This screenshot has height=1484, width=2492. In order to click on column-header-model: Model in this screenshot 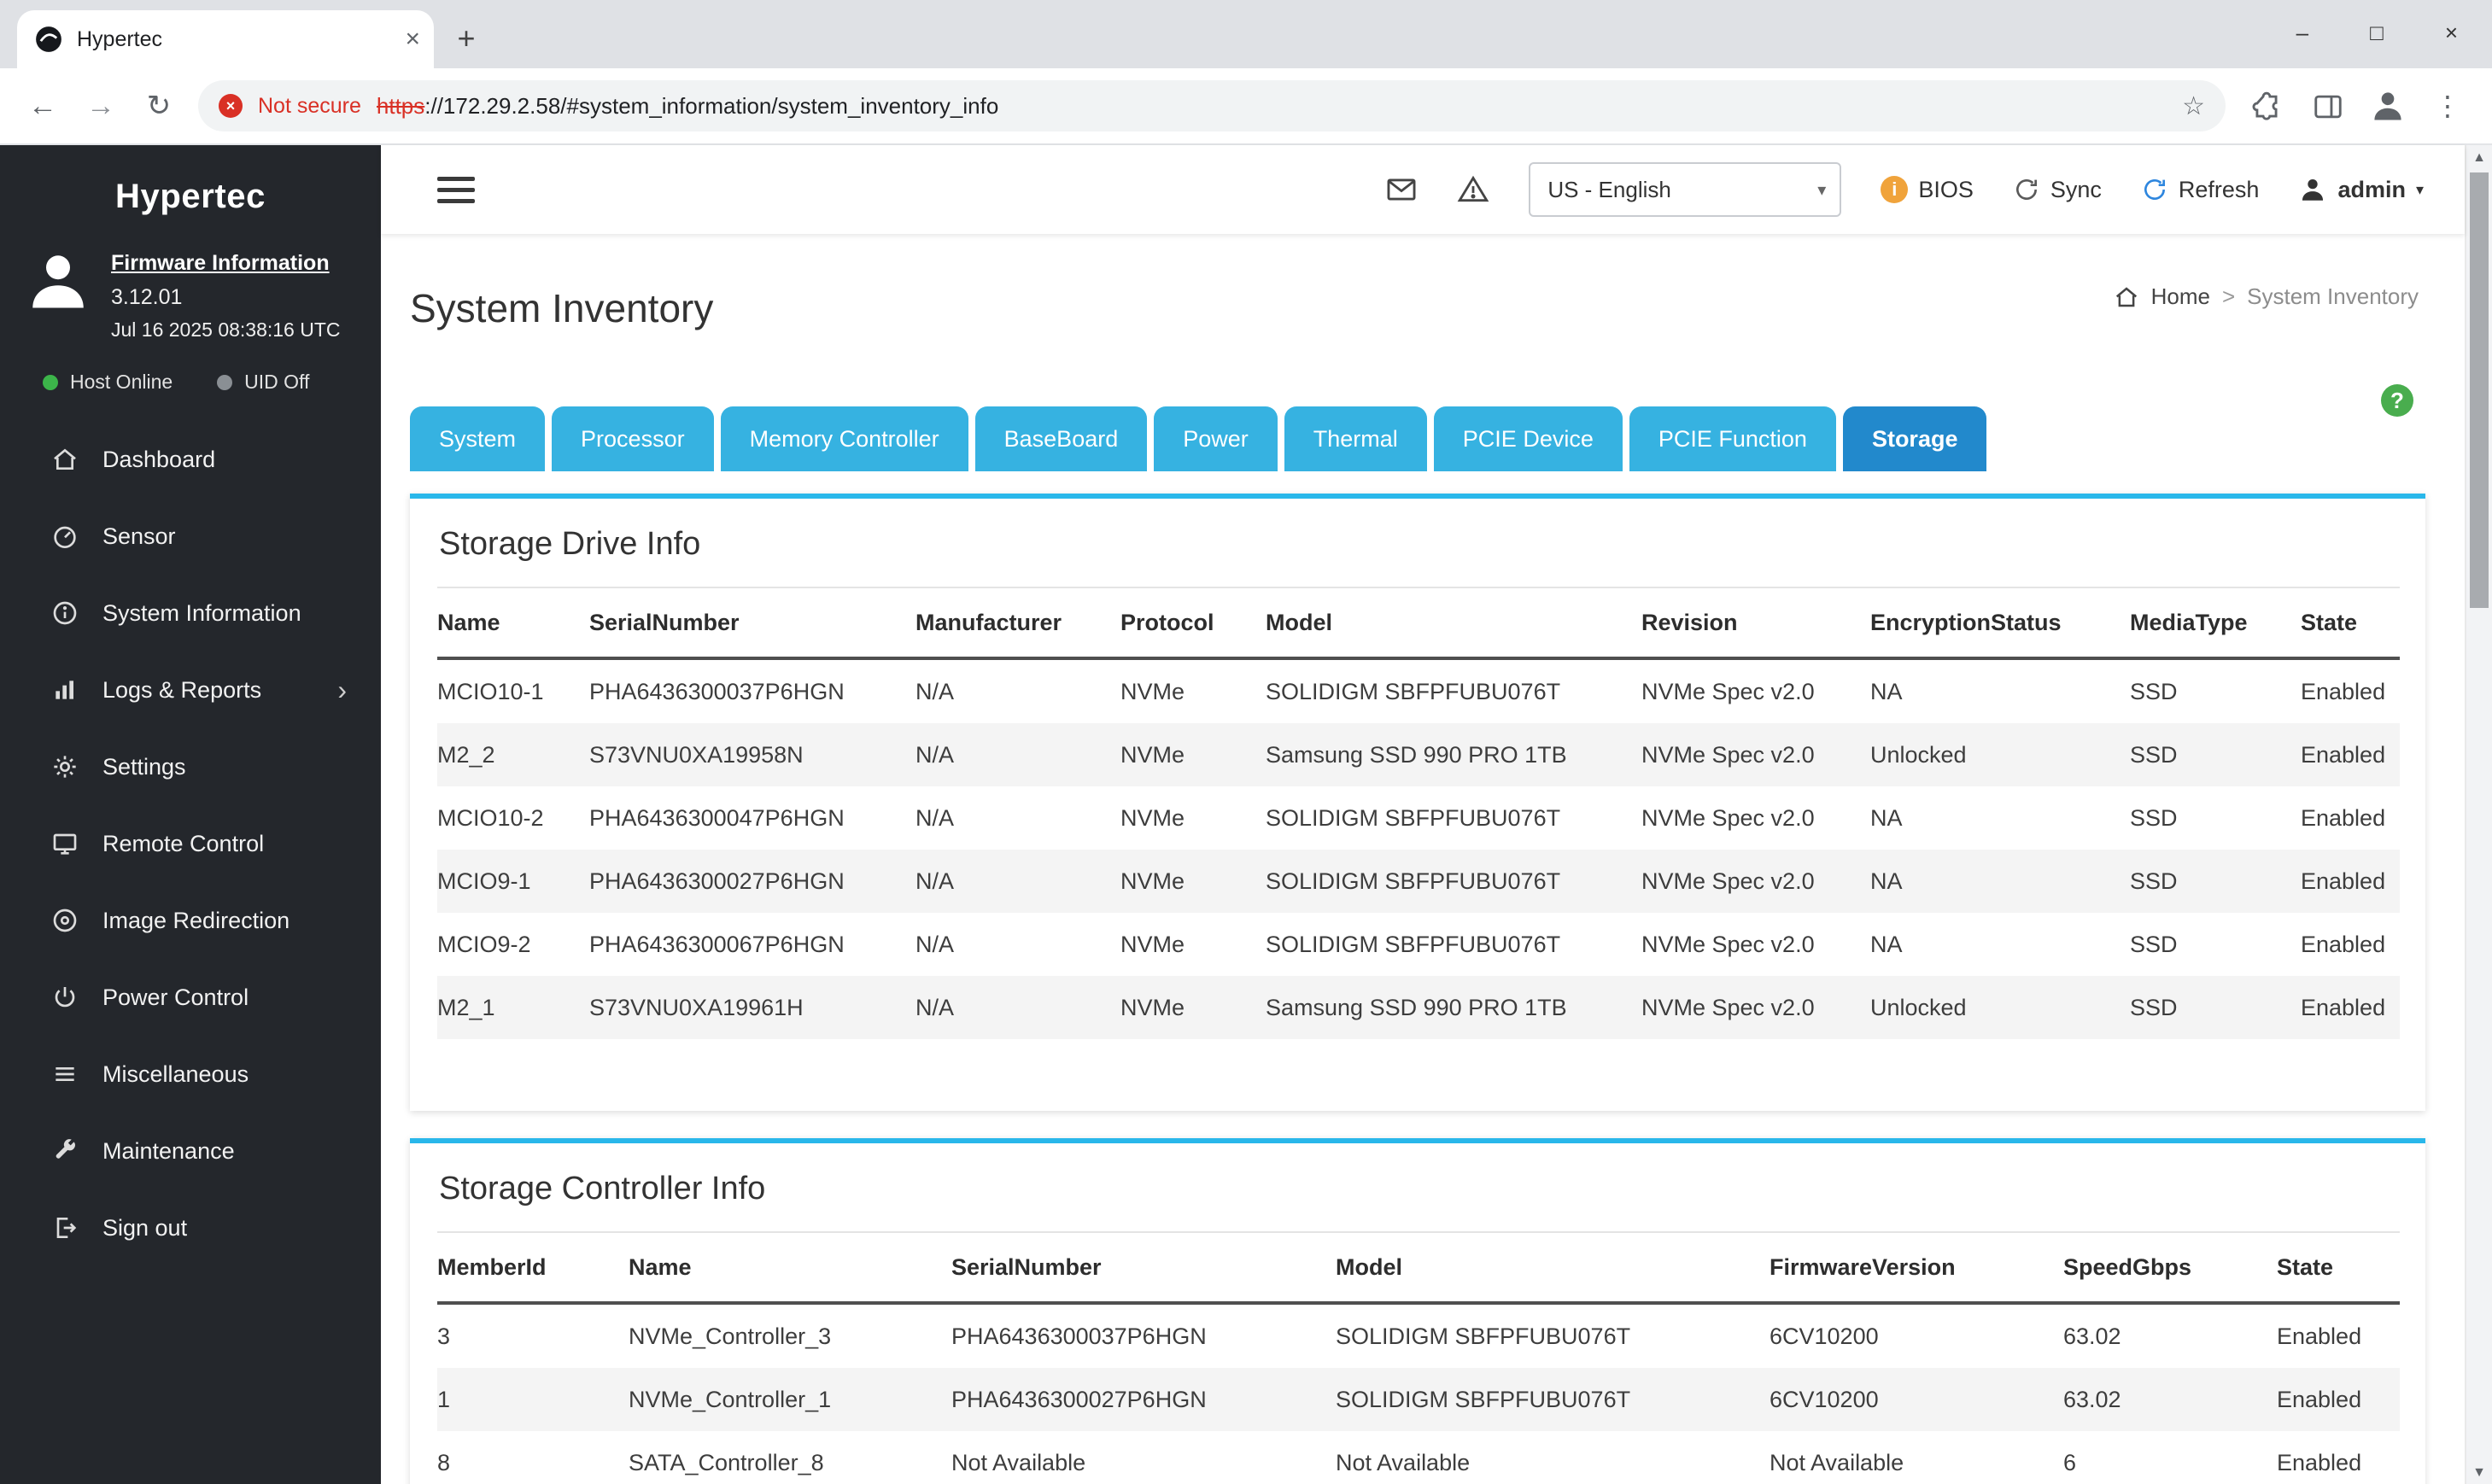, I will do `click(1553, 1268)`.